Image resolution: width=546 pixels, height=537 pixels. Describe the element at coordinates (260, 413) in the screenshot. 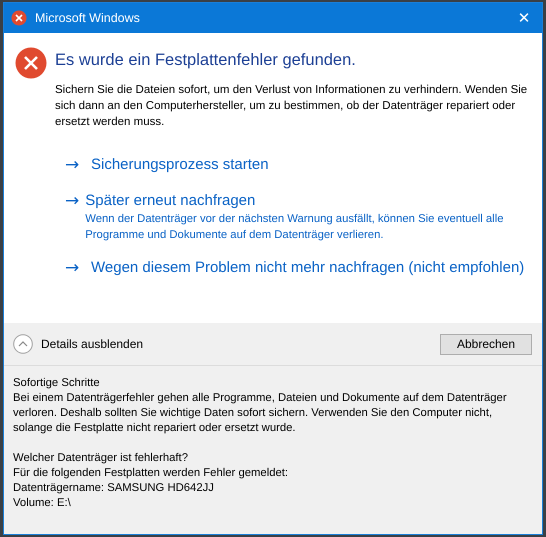

I see `details-text: Bei einem Datenträgerfehler gehen alle Programme, Dateien und Dokumente auf dem Datenträger verloren. Deshalb sollten Sie wichtige Daten sofort sichern. Verwenden Sie den Computer nicht, solange die Festplatte nicht repariert oder ersetzt wurde.` at that location.